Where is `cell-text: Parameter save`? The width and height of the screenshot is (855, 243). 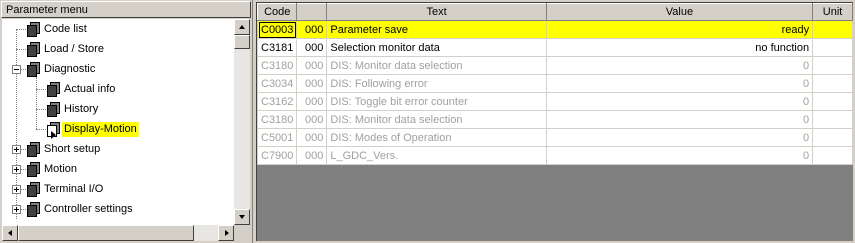
cell-text: Parameter save is located at coordinates (436, 29).